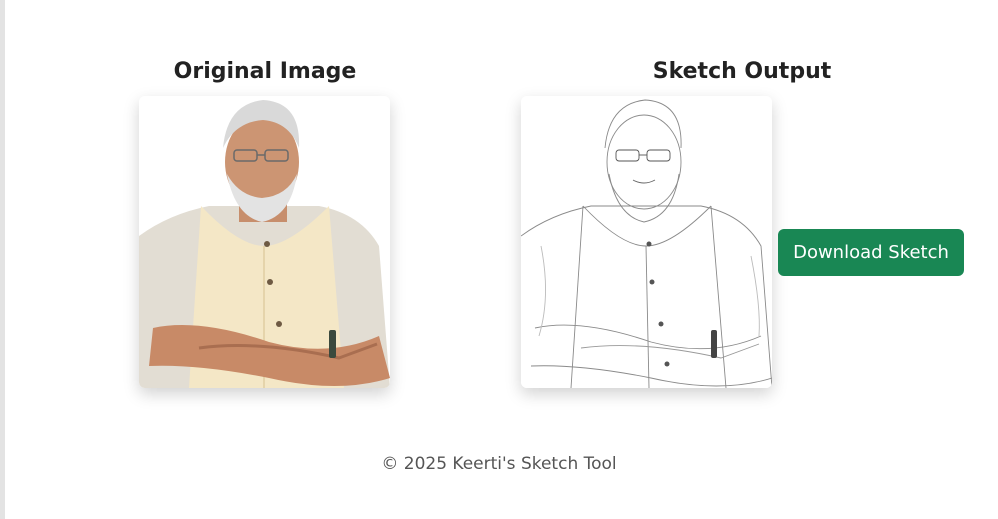  I want to click on page-left-border, so click(2, 259).